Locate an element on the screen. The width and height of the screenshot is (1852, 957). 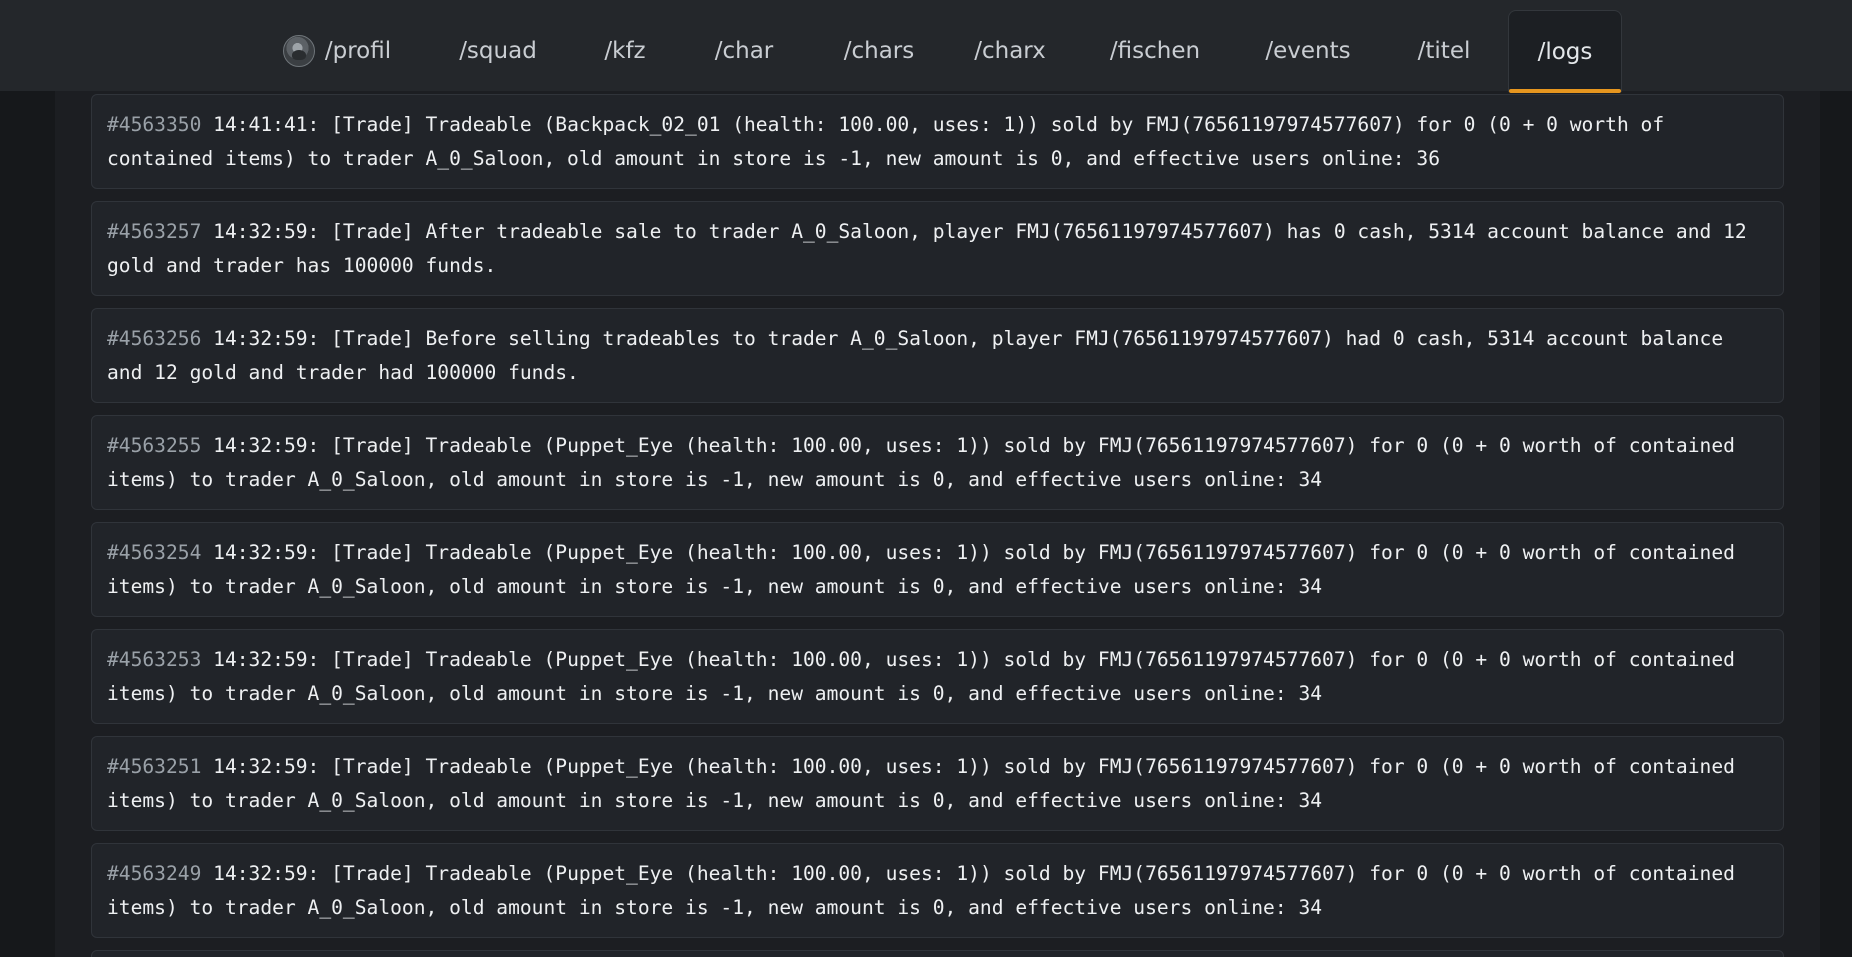
log-id: #4563257 is located at coordinates (154, 231).